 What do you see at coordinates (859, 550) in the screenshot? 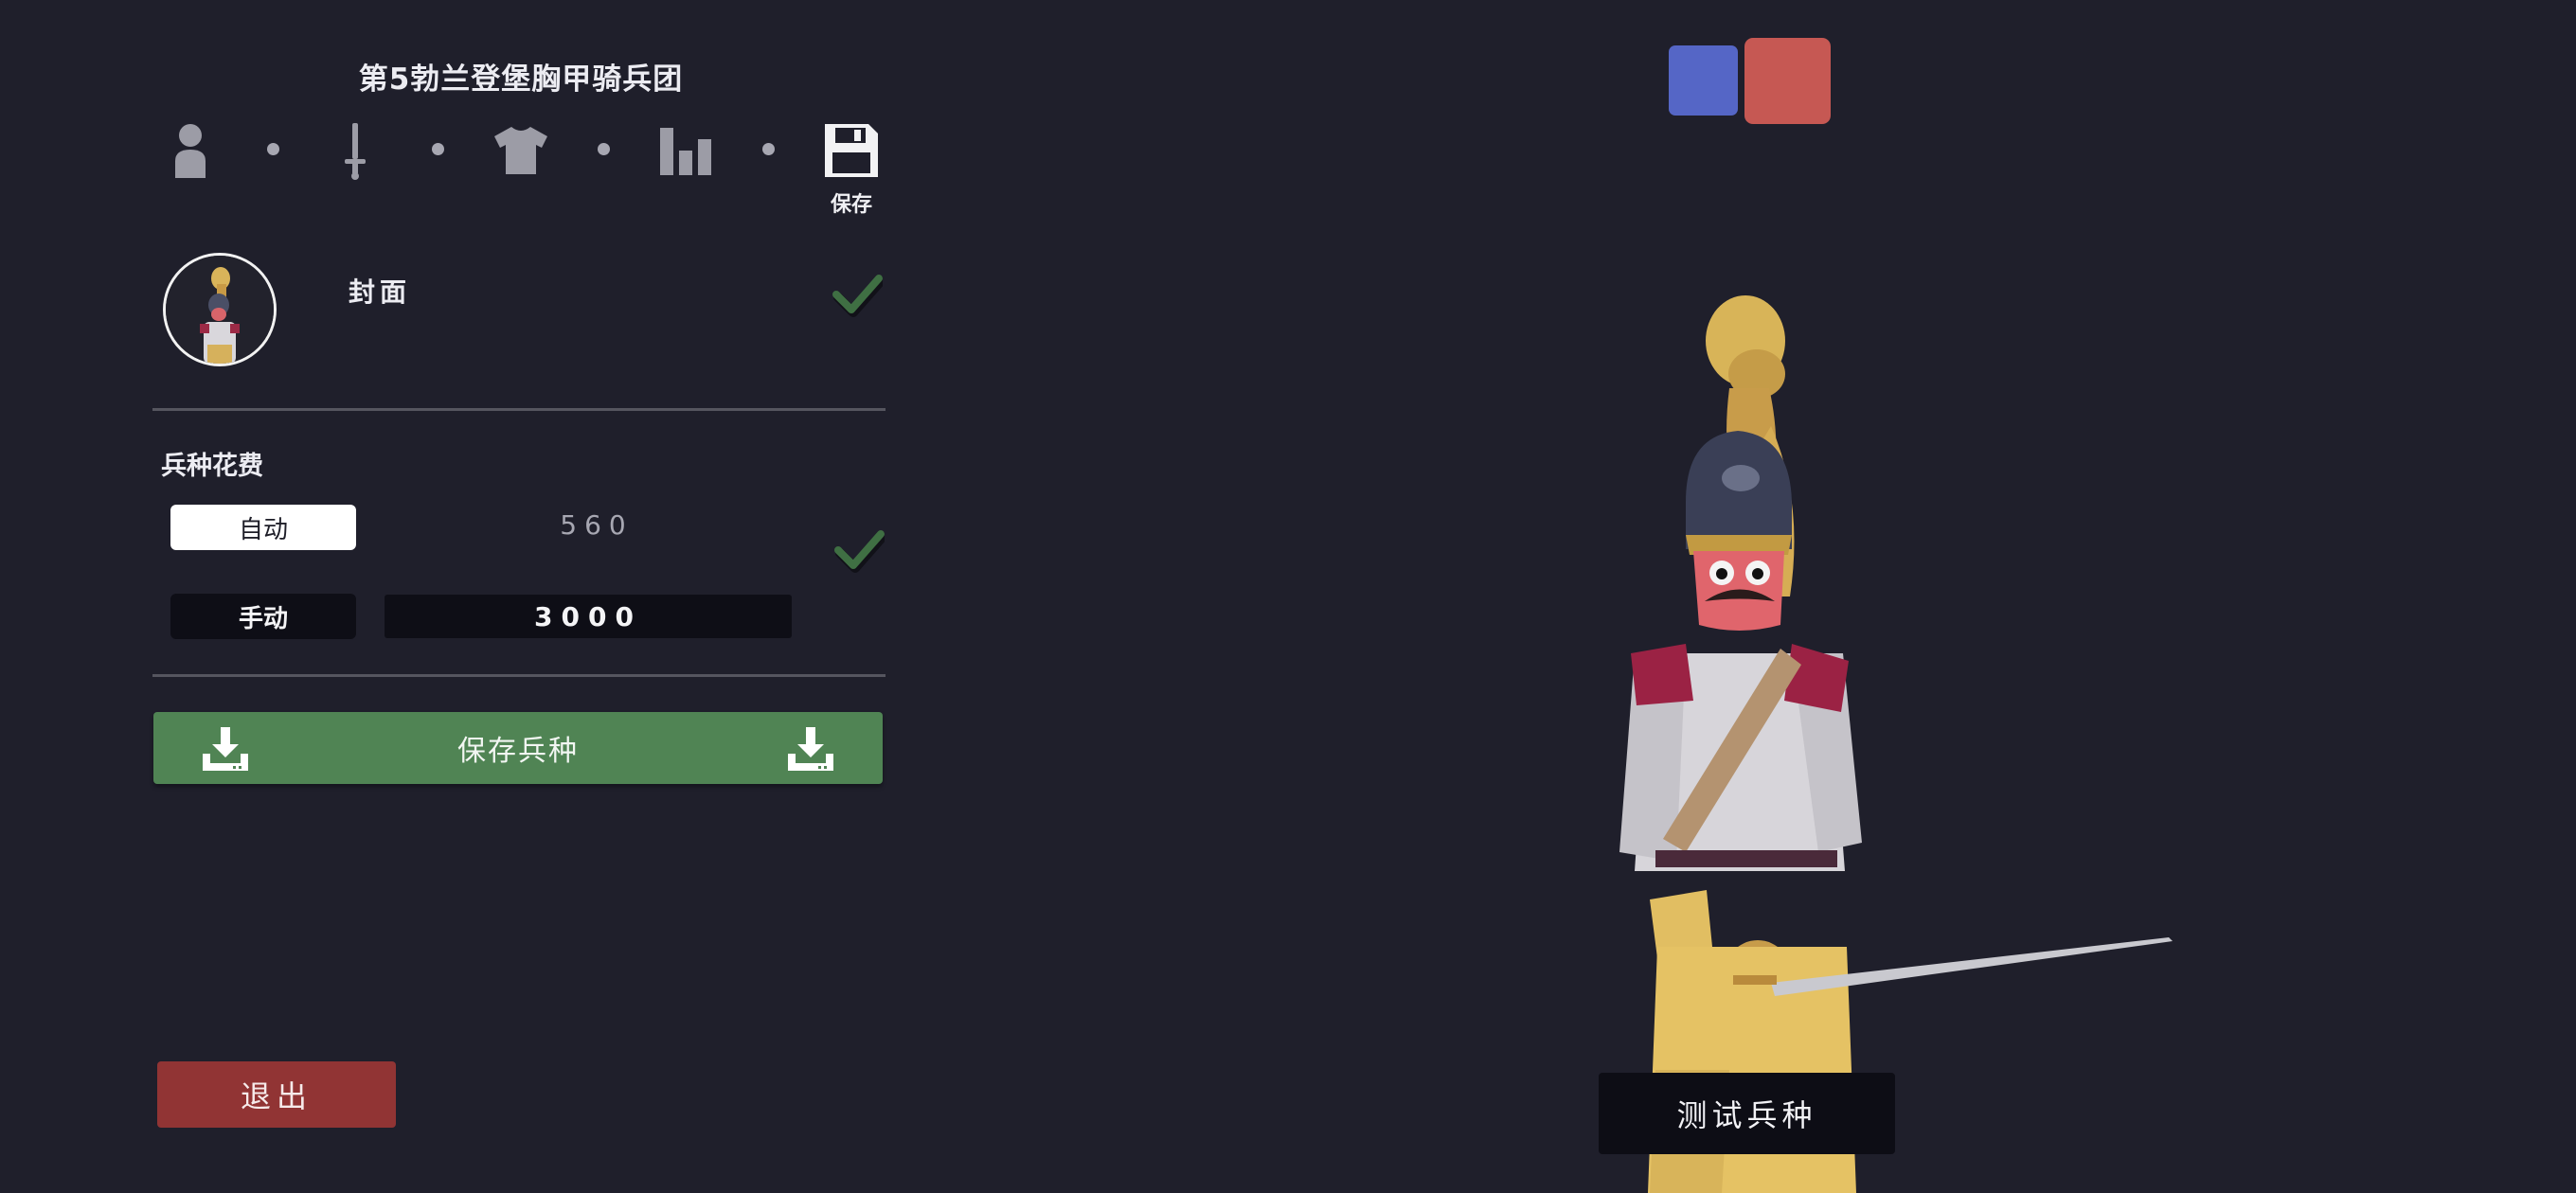
I see `cost-check-icon` at bounding box center [859, 550].